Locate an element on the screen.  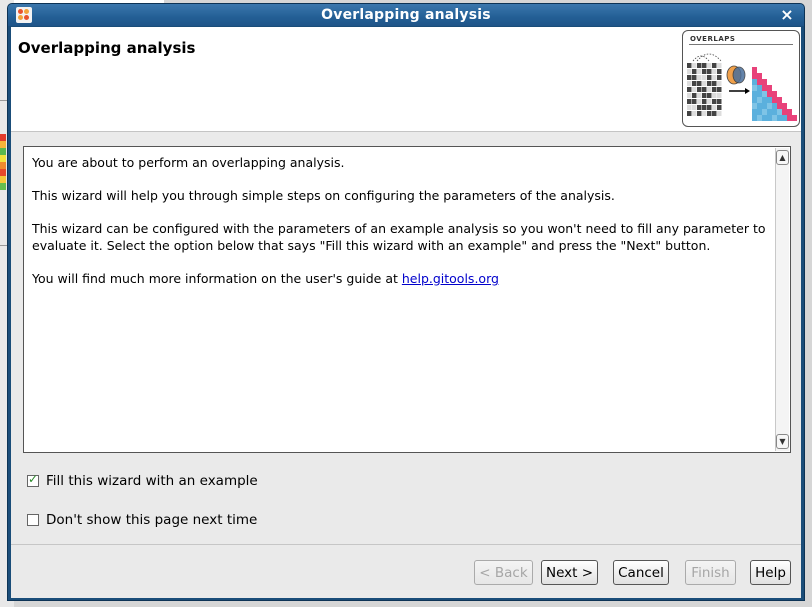
help-link: help.gitools.org is located at coordinates (450, 278).